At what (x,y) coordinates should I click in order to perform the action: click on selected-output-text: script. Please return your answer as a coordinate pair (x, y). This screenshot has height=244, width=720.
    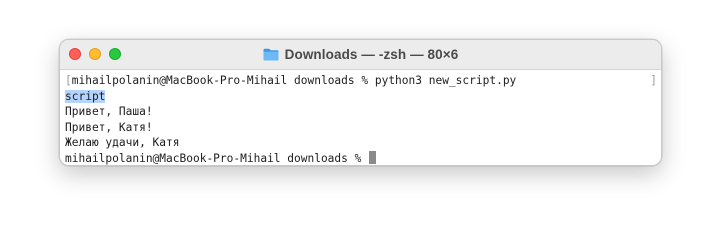
    Looking at the image, I should click on (85, 96).